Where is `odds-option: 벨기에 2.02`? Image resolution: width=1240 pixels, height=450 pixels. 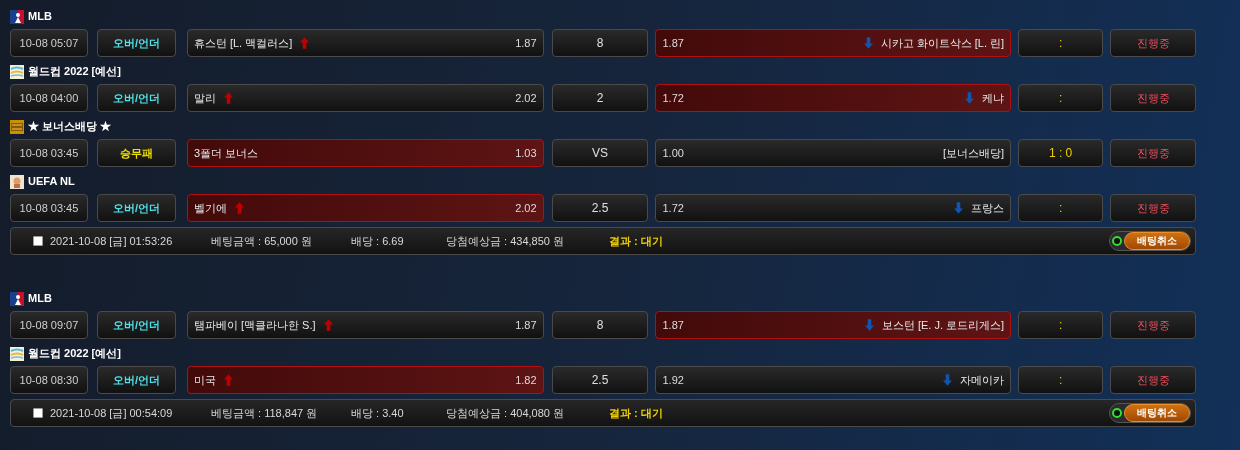
odds-option: 벨기에 2.02 is located at coordinates (365, 208).